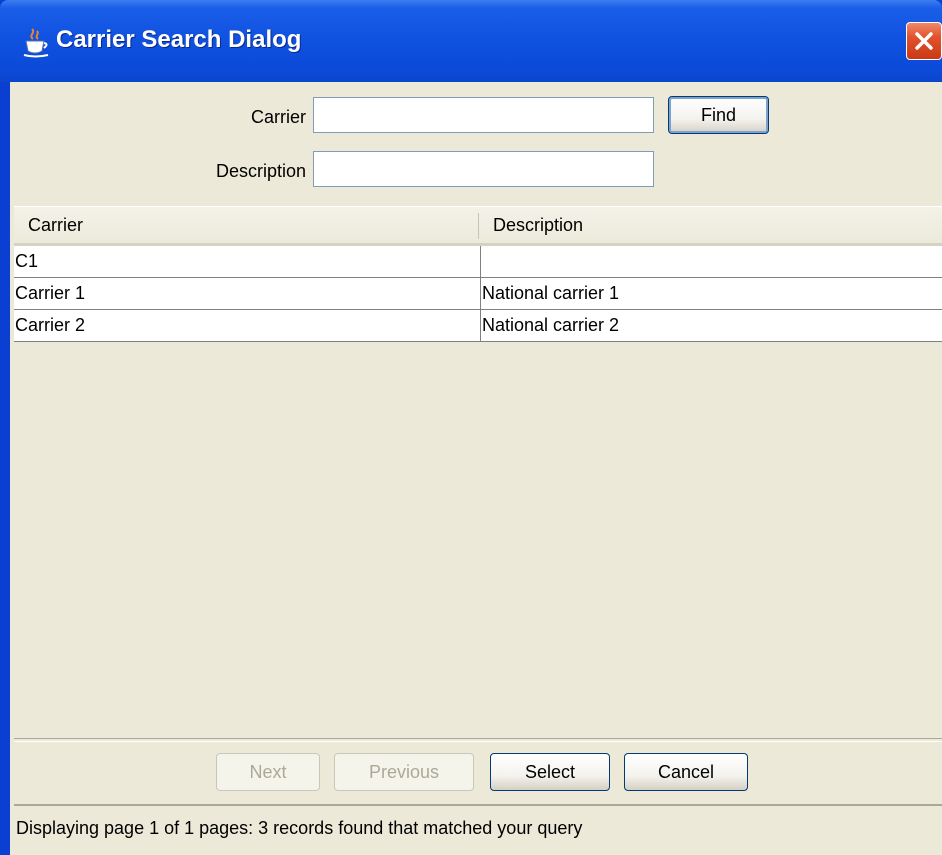 The image size is (942, 855). I want to click on java-cup-icon, so click(36, 43).